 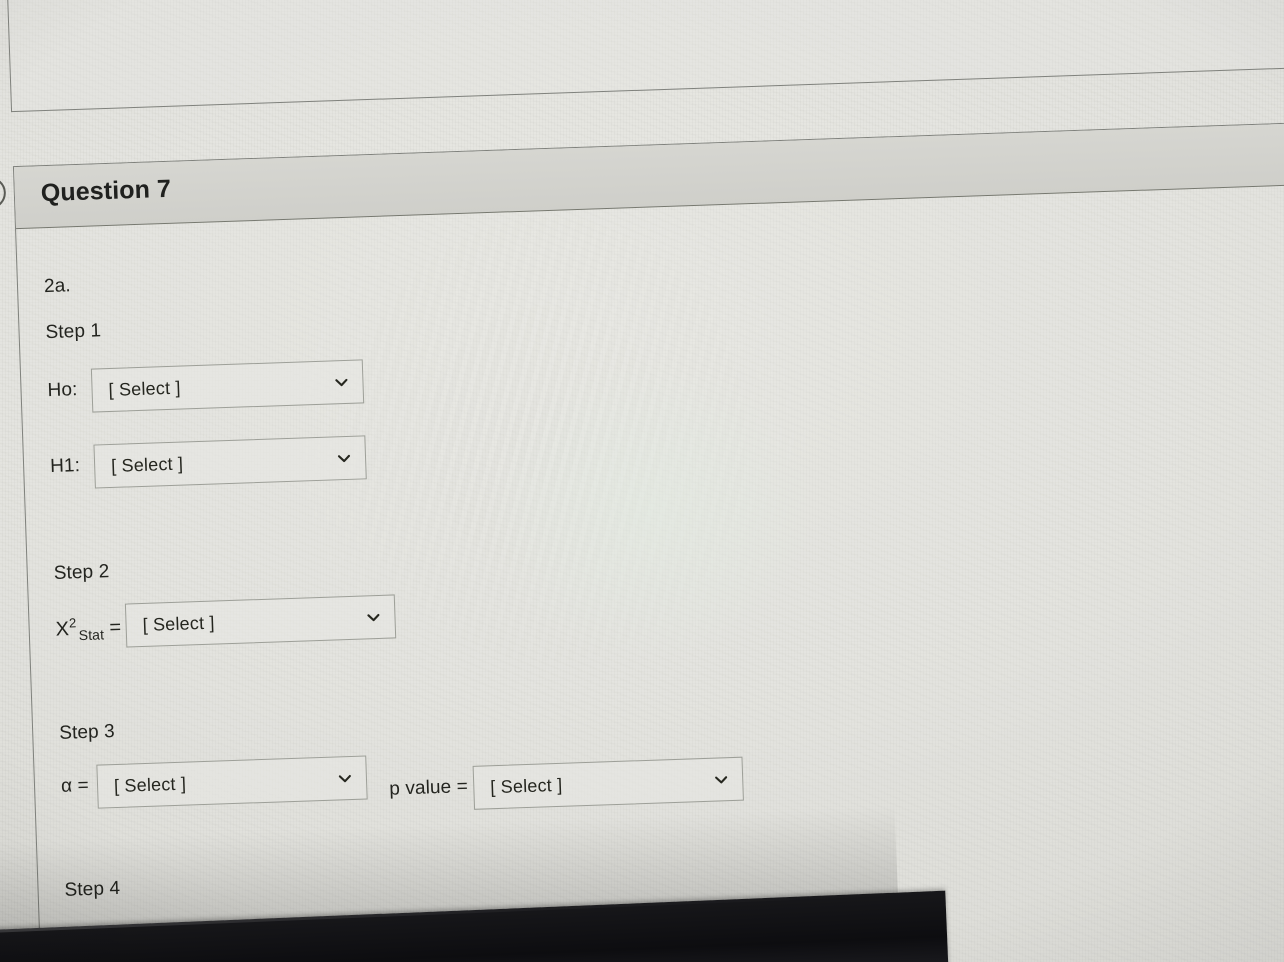 I want to click on step-3-heading: Step 3, so click(x=87, y=732).